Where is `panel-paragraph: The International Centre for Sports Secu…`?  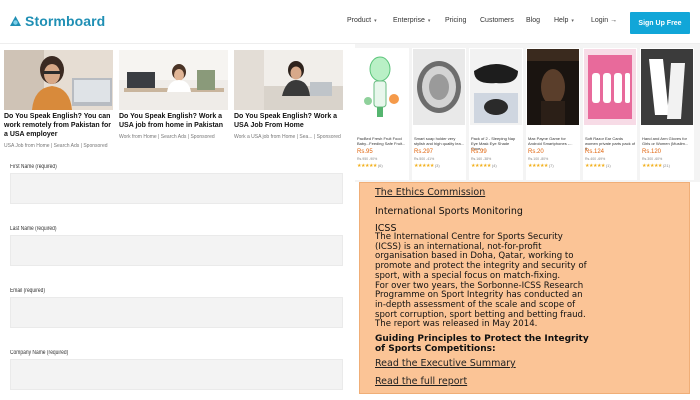 panel-paragraph: The International Centre for Sports Secu… is located at coordinates (527, 281).